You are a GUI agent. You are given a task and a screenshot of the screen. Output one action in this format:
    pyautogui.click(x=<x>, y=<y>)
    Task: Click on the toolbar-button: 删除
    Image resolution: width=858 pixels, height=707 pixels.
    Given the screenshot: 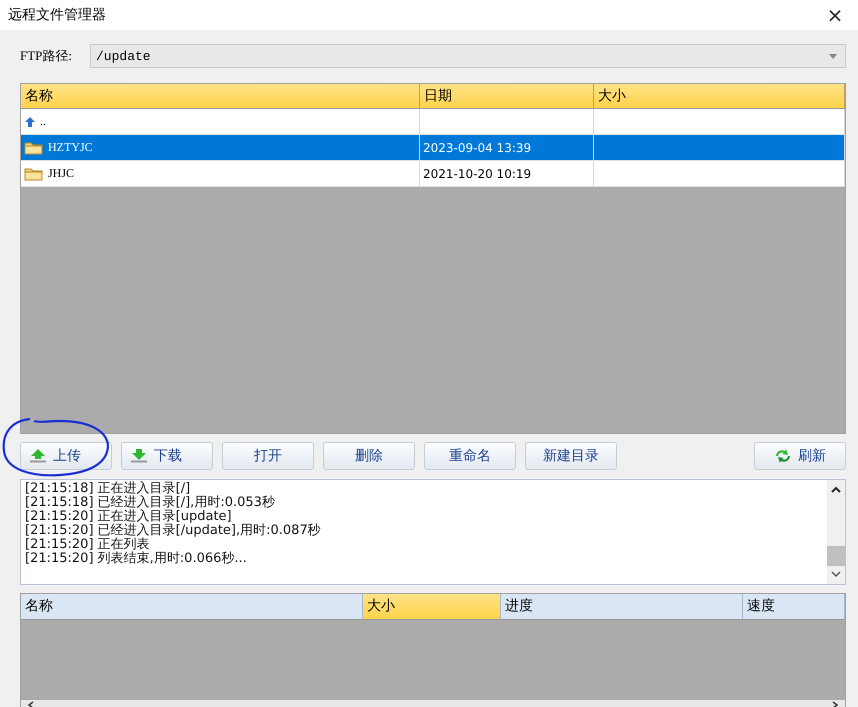 What is the action you would take?
    pyautogui.click(x=369, y=456)
    